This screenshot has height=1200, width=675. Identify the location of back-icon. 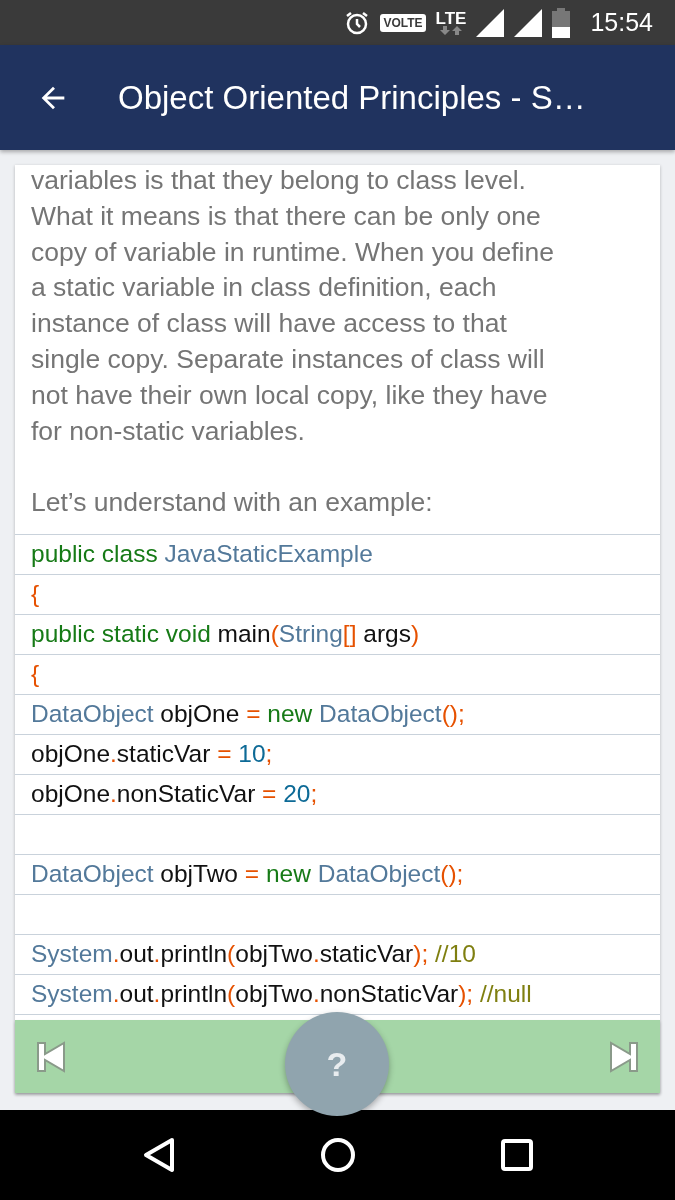
(159, 1155).